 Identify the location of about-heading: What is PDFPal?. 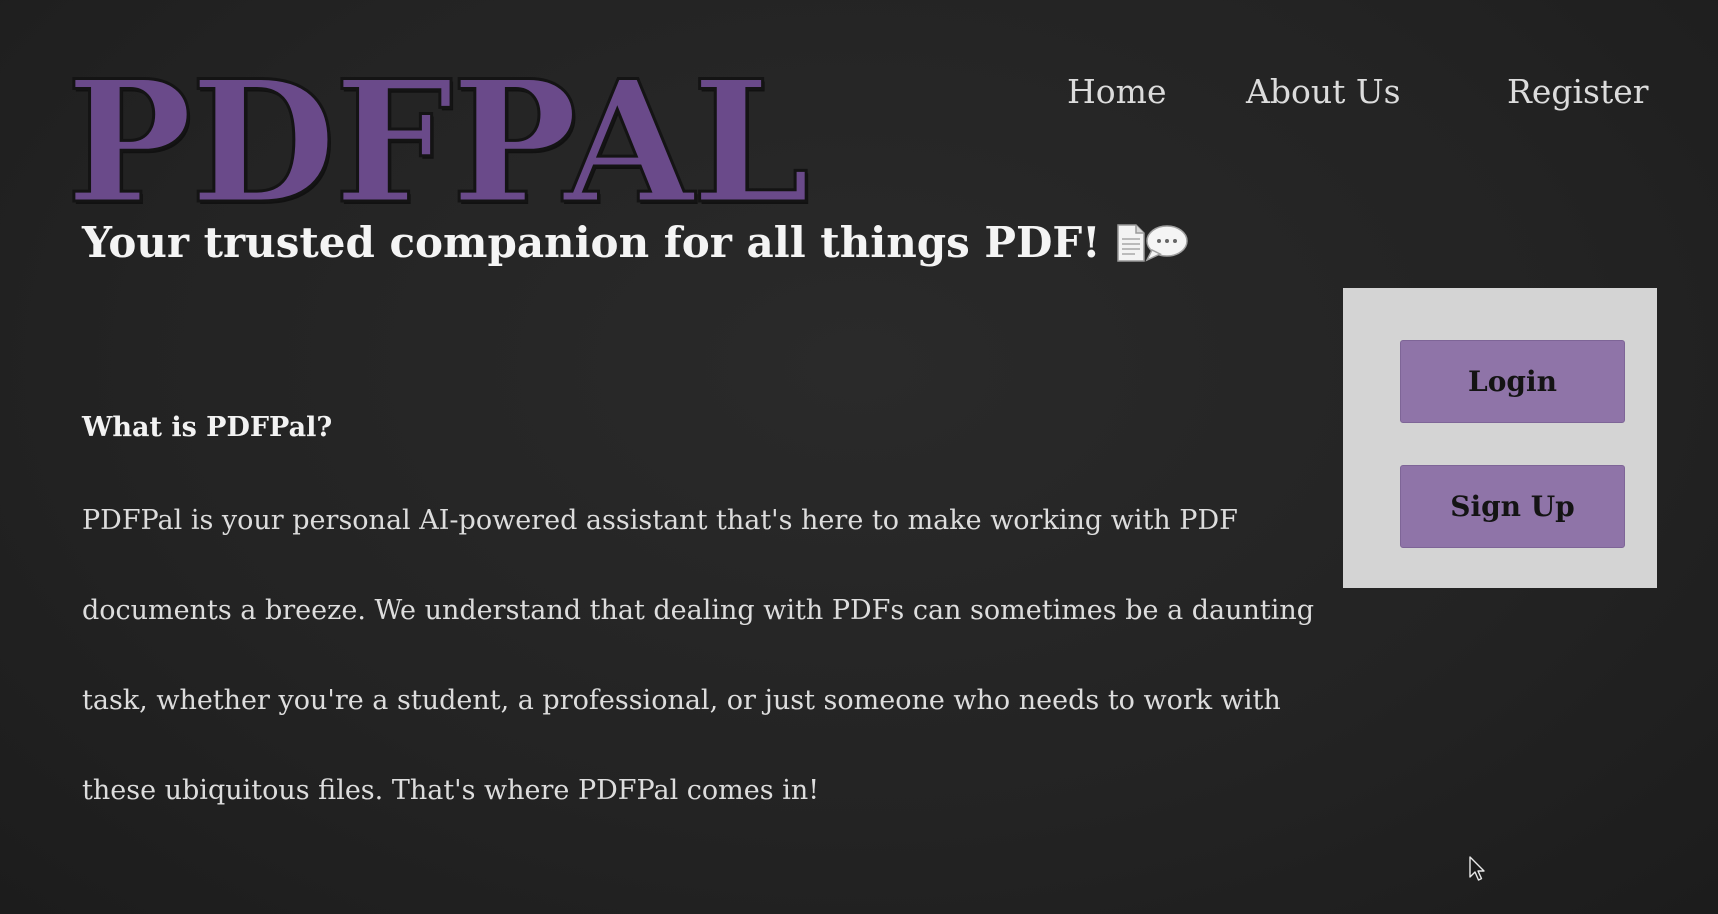
(207, 427).